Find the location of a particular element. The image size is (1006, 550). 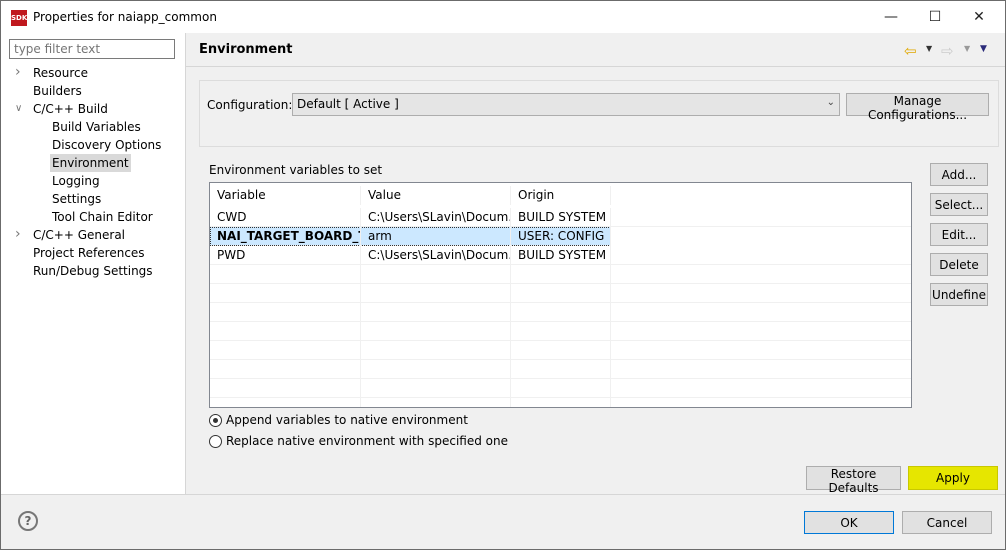

header-divider is located at coordinates (595, 66).